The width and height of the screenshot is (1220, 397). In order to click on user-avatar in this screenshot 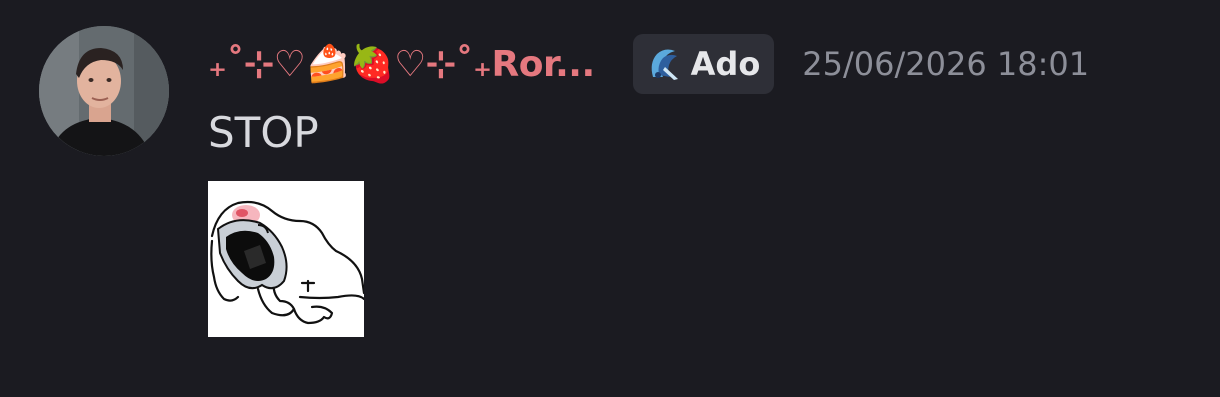, I will do `click(104, 91)`.